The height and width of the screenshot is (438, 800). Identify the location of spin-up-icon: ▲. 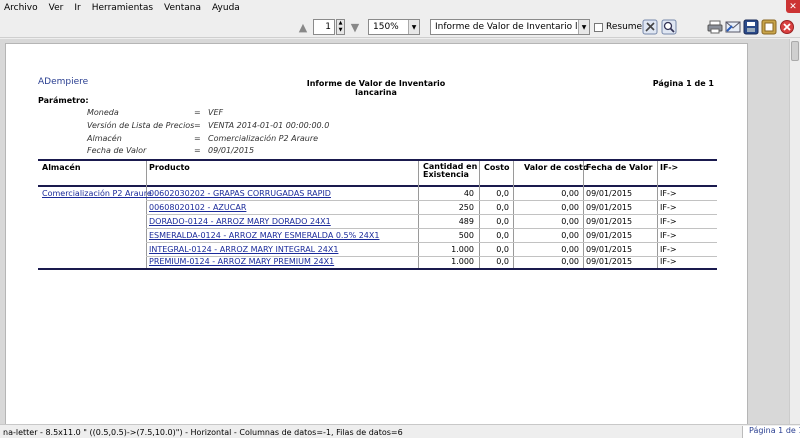
(340, 23).